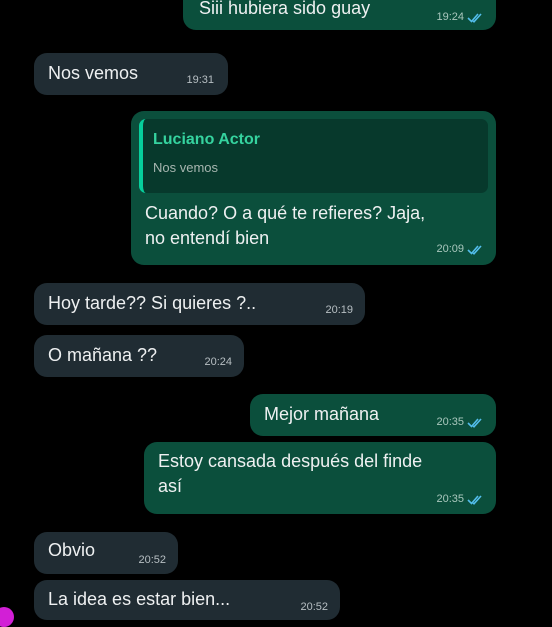 This screenshot has height=627, width=552. I want to click on message-time: 20:24, so click(218, 361).